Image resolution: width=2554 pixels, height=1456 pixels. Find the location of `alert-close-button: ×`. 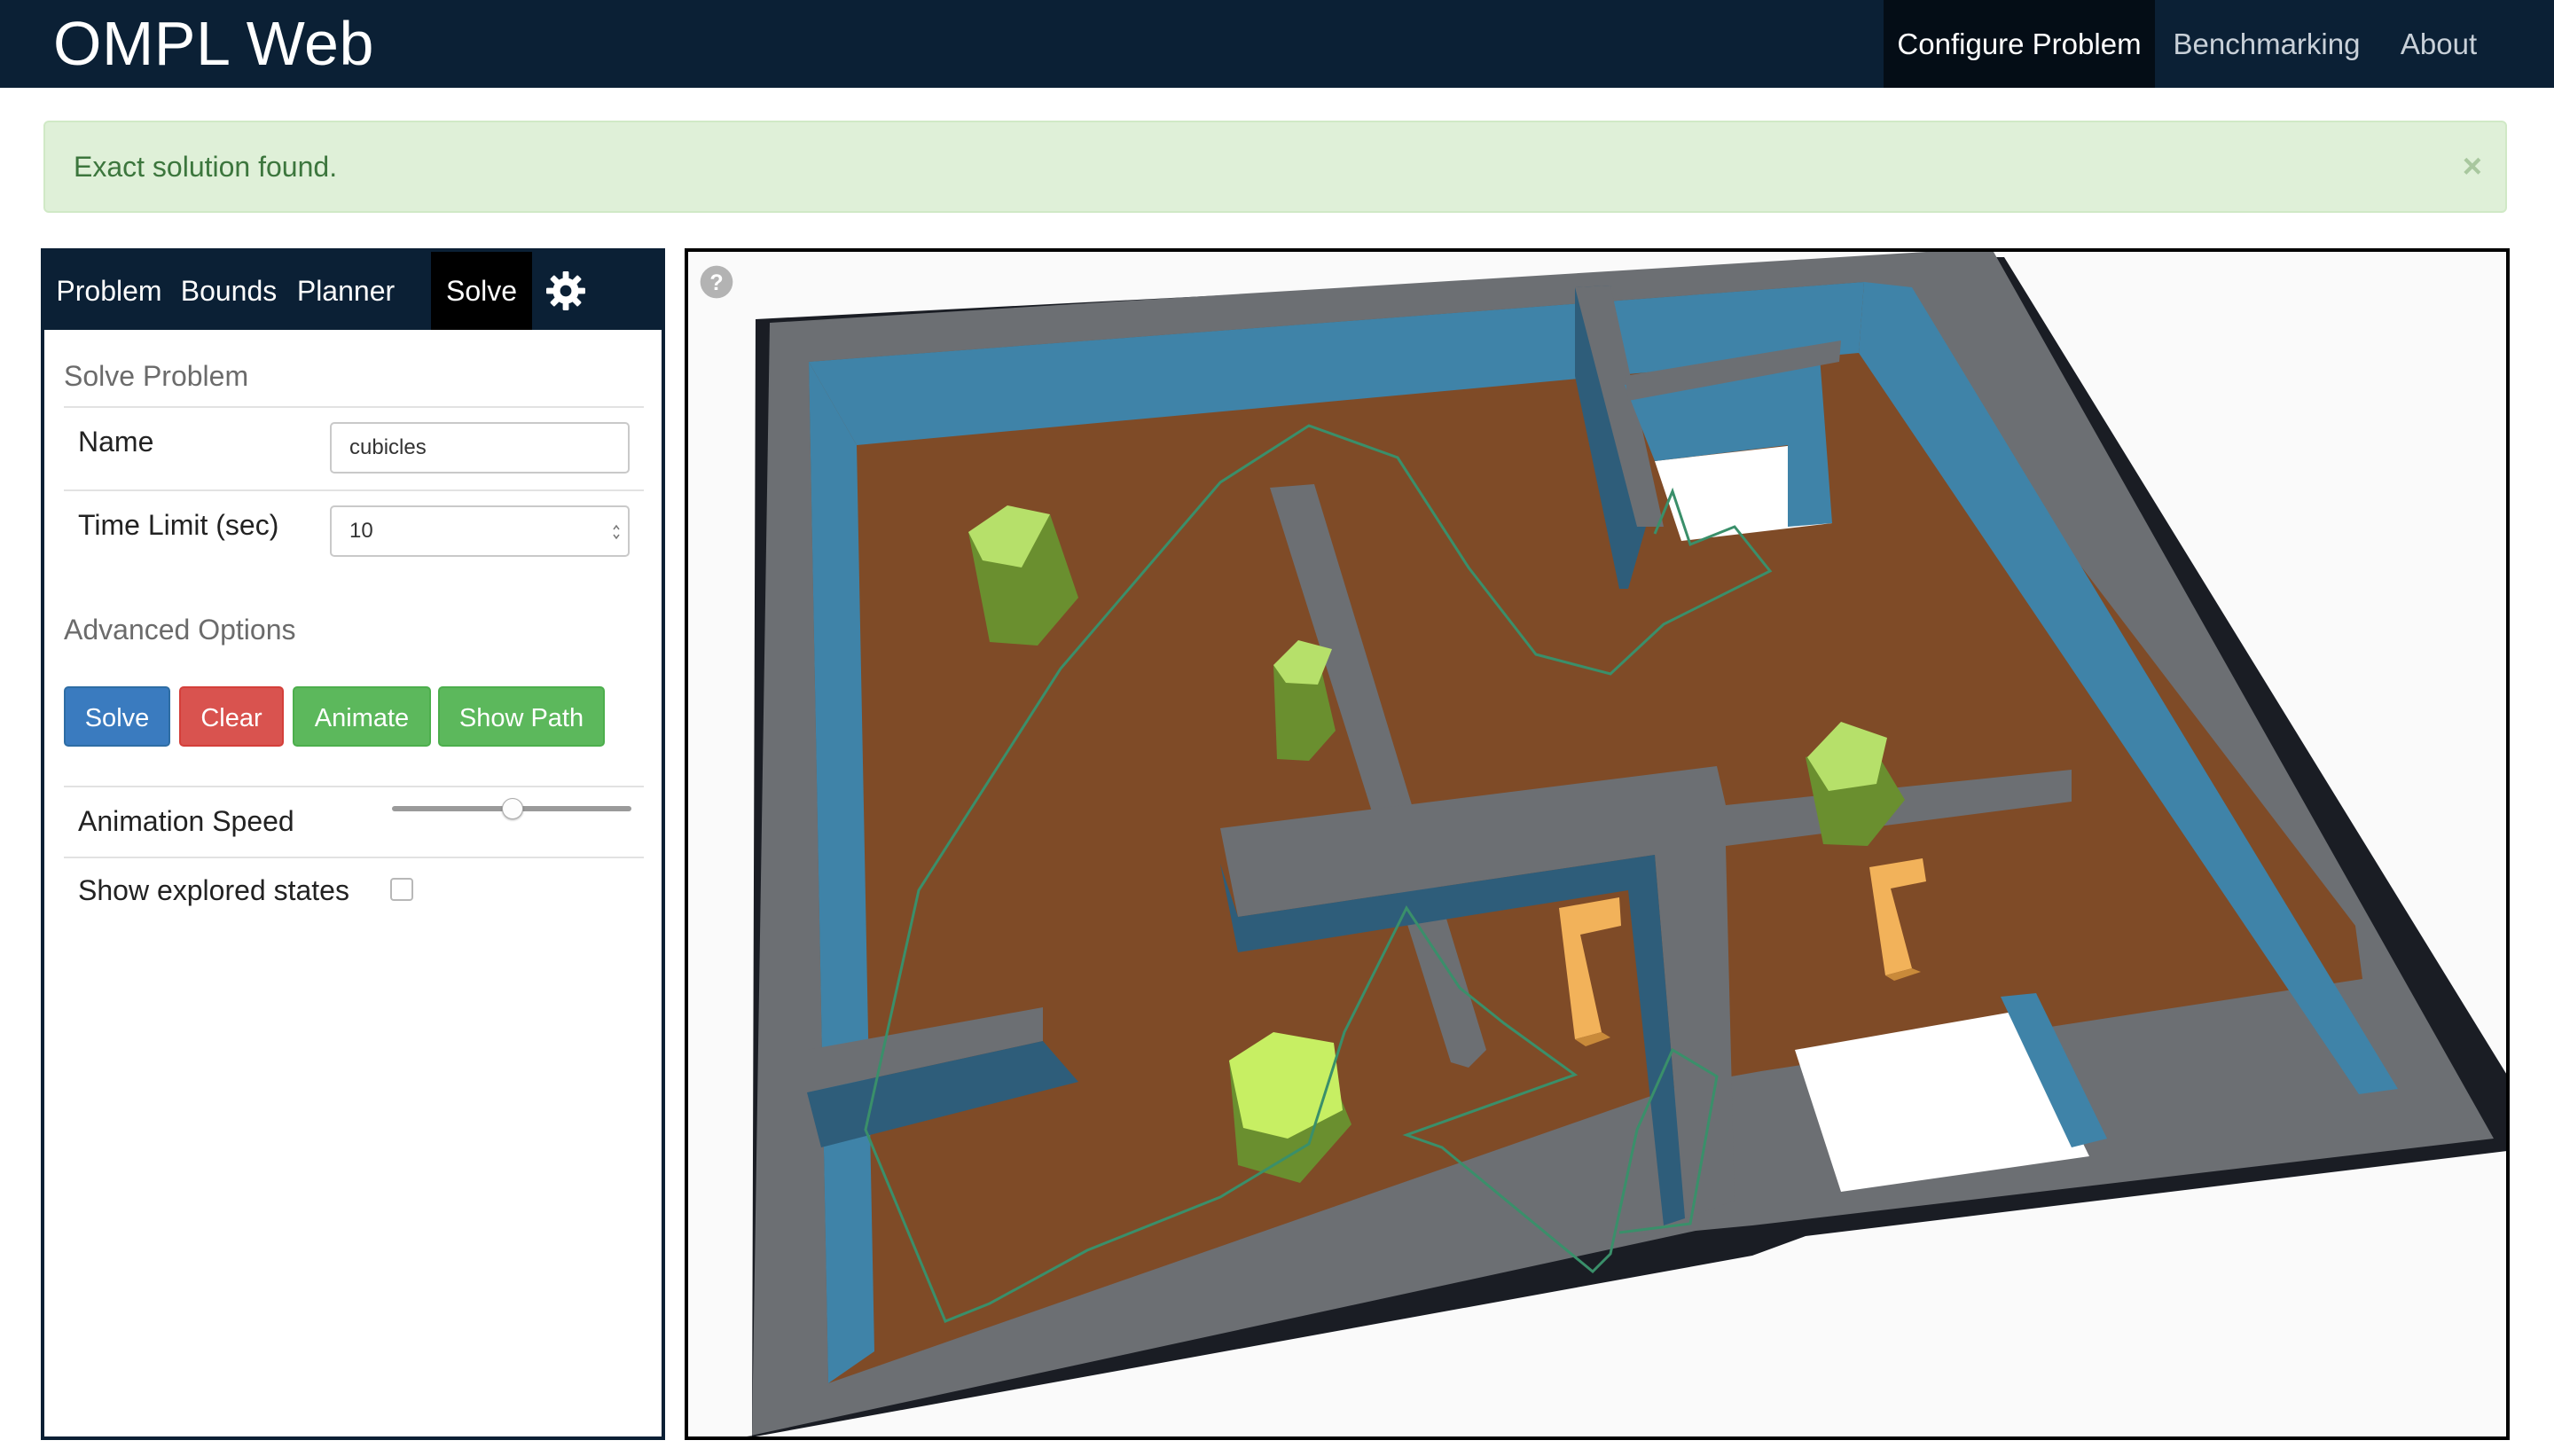

alert-close-button: × is located at coordinates (2472, 166).